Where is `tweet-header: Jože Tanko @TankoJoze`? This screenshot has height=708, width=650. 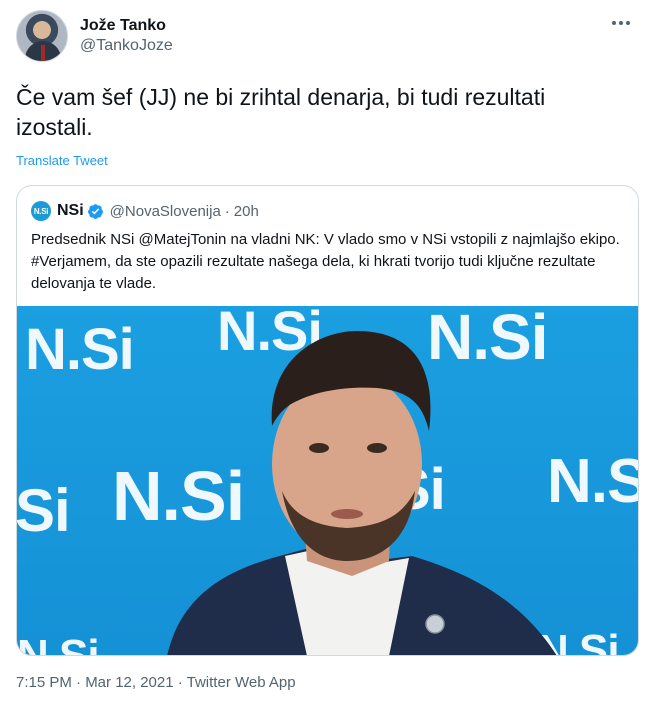 tweet-header: Jože Tanko @TankoJoze is located at coordinates (325, 37).